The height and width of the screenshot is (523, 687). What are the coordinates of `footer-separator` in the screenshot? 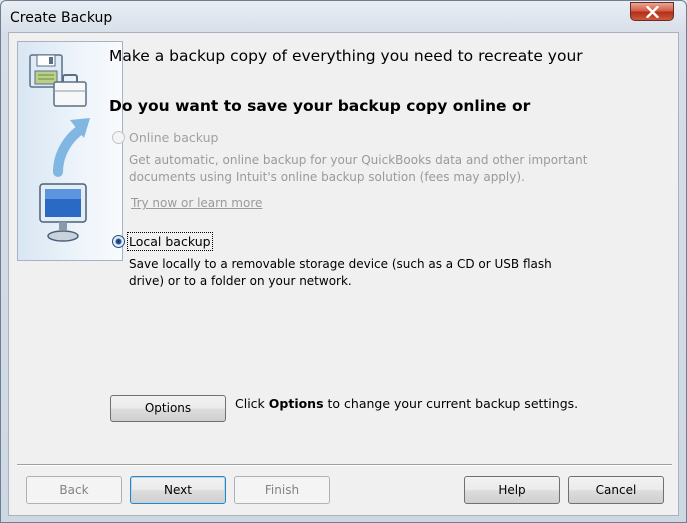 It's located at (344, 465).